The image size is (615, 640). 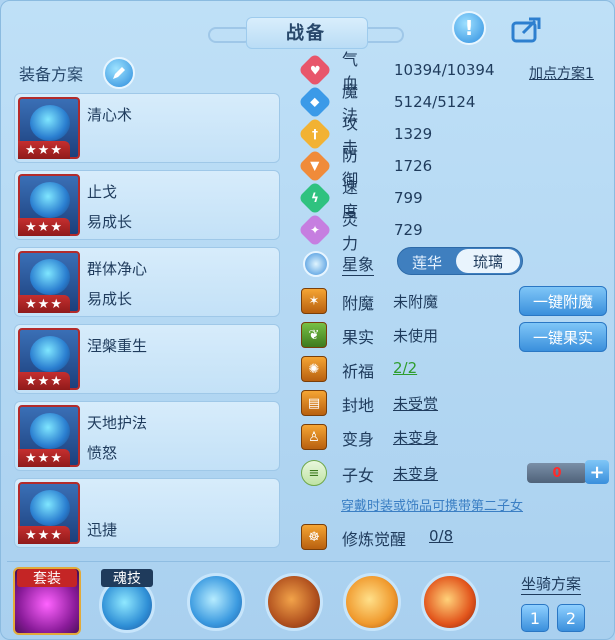 What do you see at coordinates (314, 473) in the screenshot?
I see `child-icon: ≡` at bounding box center [314, 473].